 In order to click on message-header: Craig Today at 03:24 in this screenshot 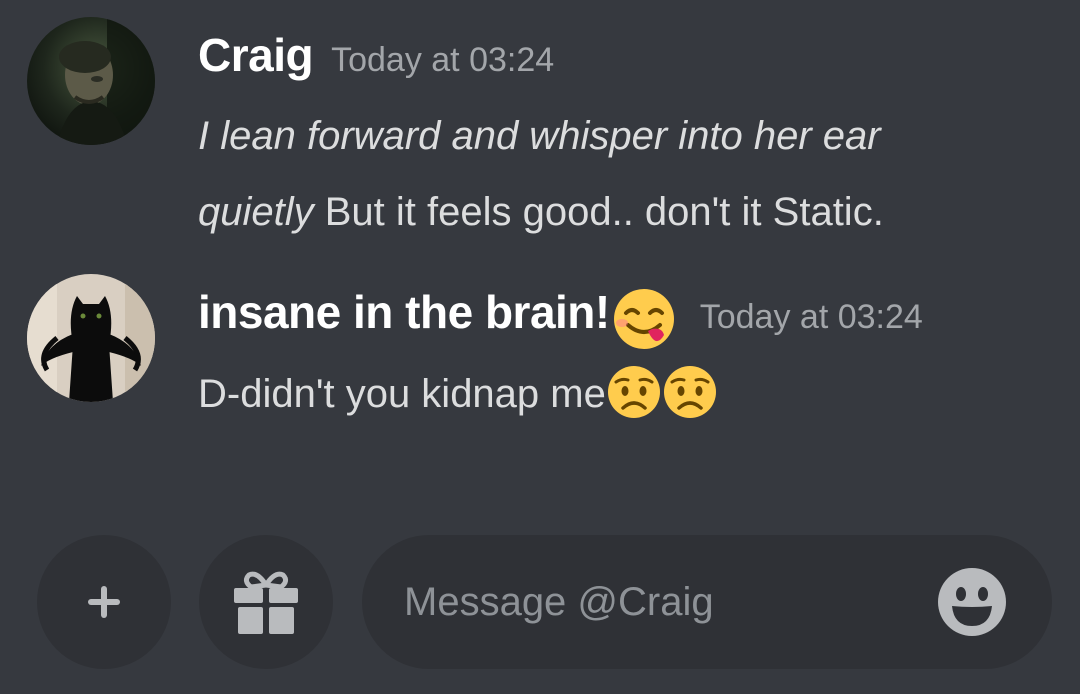, I will do `click(376, 55)`.